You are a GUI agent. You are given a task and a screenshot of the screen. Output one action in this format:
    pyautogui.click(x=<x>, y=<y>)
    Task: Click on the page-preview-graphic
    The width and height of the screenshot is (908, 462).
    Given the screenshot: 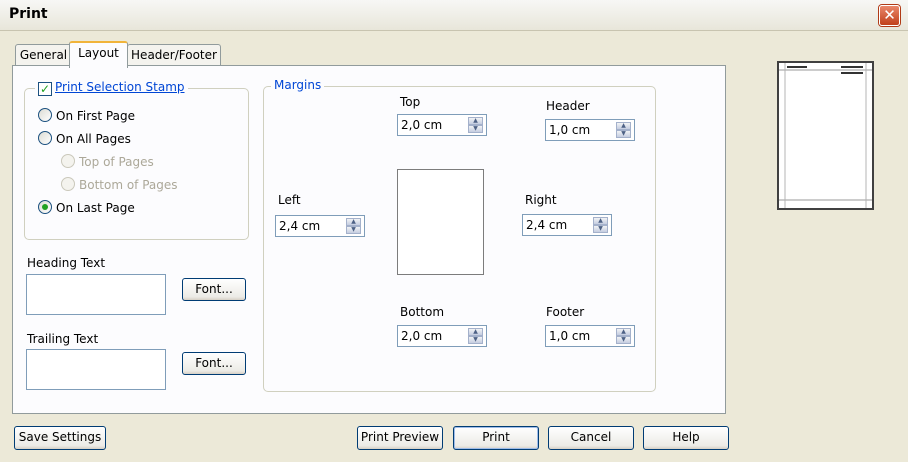 What is the action you would take?
    pyautogui.click(x=825, y=135)
    